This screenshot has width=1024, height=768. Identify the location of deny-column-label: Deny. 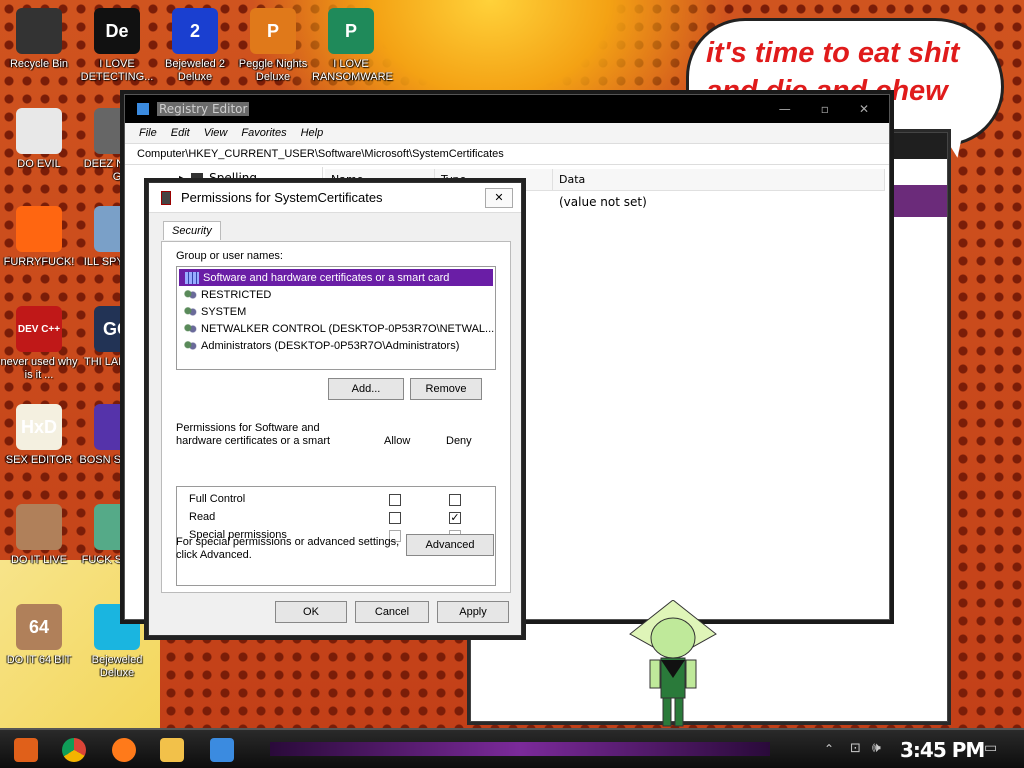
(459, 441).